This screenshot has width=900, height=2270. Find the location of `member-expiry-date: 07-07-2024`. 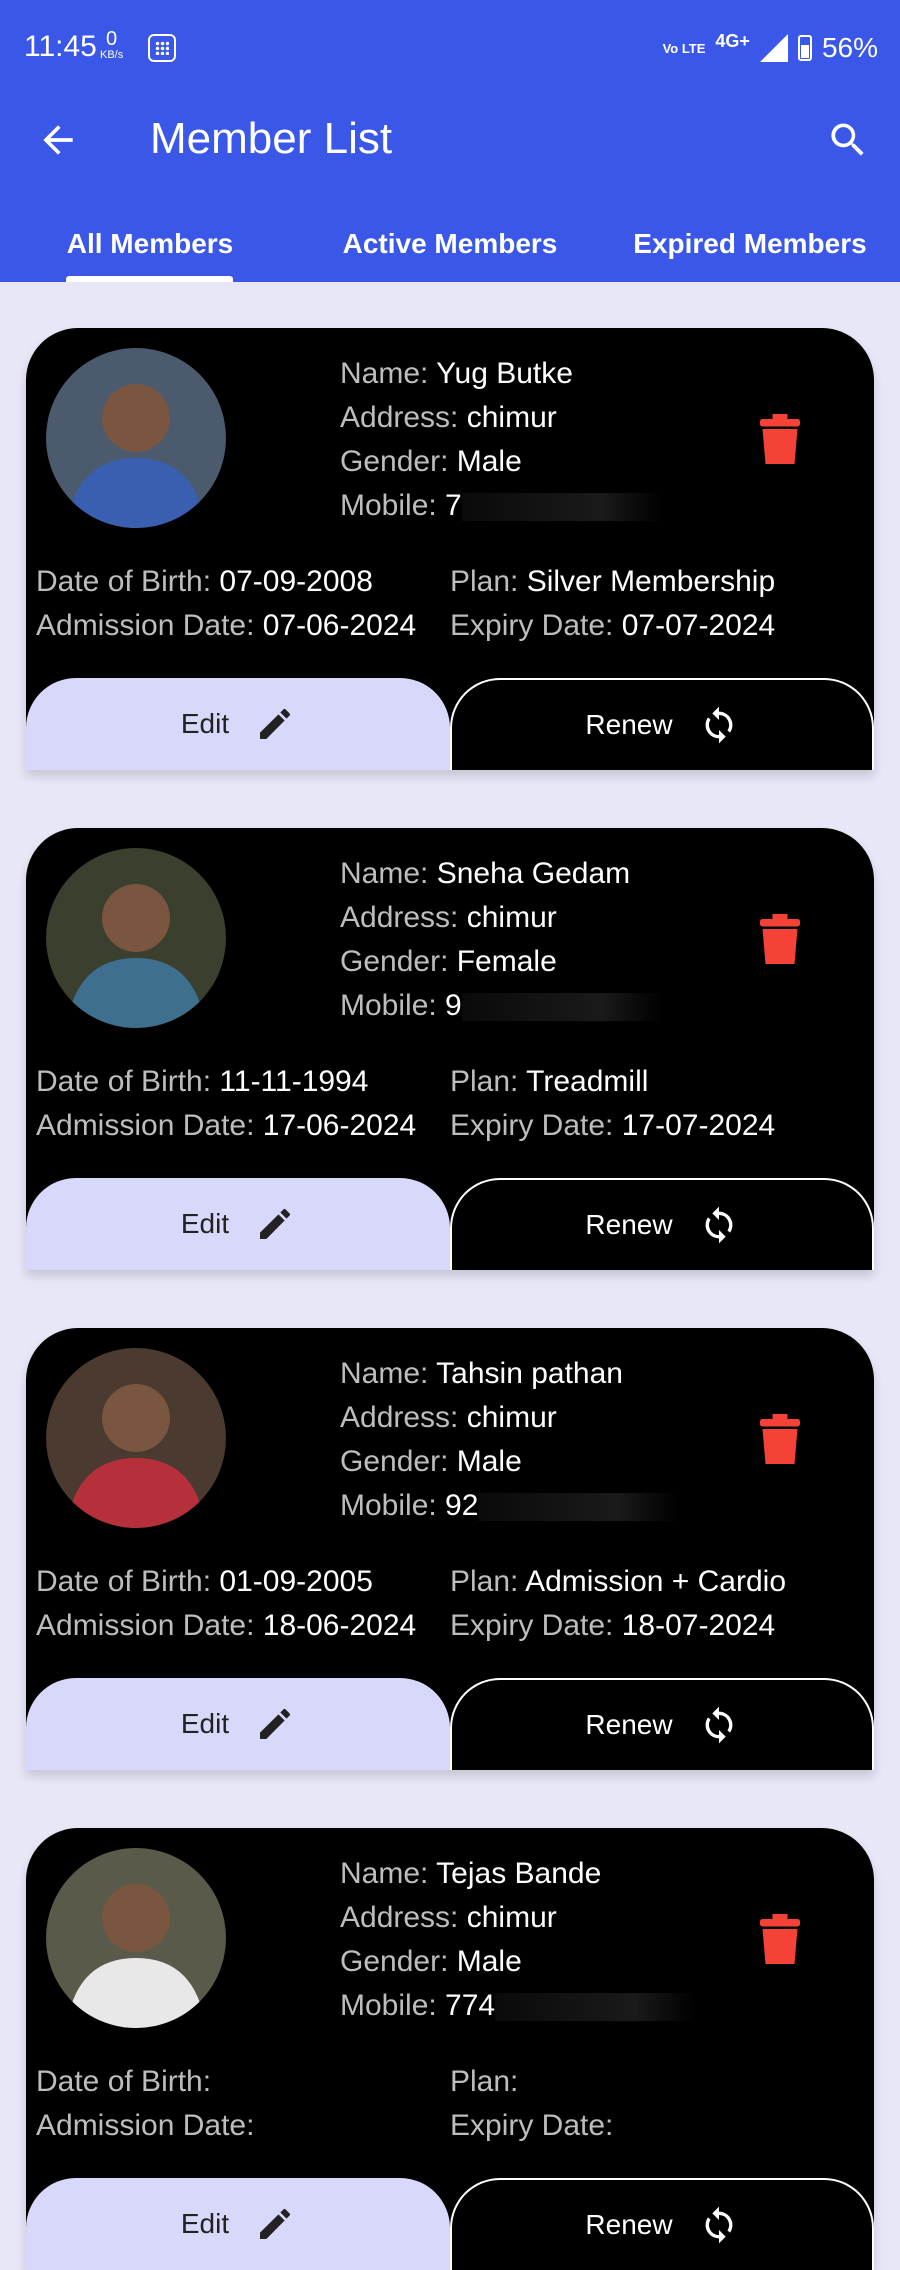

member-expiry-date: 07-07-2024 is located at coordinates (698, 625).